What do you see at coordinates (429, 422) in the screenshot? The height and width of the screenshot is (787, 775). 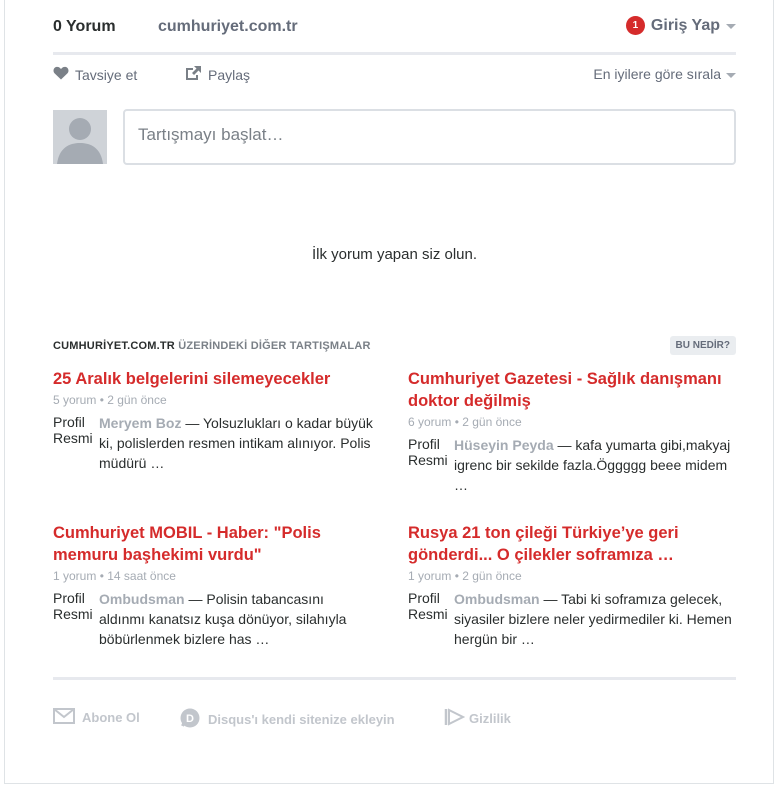 I see `comment-count: 6 yorum` at bounding box center [429, 422].